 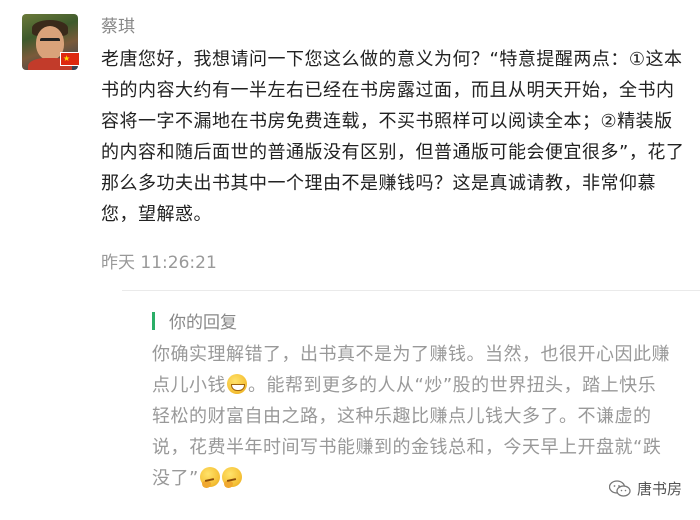 I want to click on comment-username: 蔡琪, so click(x=118, y=24).